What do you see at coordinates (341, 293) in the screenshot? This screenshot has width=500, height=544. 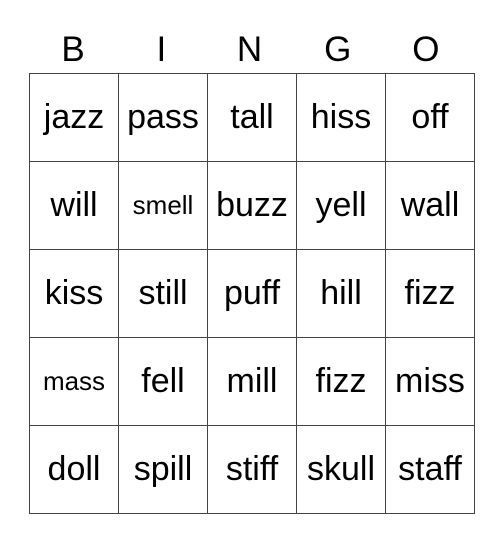 I see `bingo-cell: hill` at bounding box center [341, 293].